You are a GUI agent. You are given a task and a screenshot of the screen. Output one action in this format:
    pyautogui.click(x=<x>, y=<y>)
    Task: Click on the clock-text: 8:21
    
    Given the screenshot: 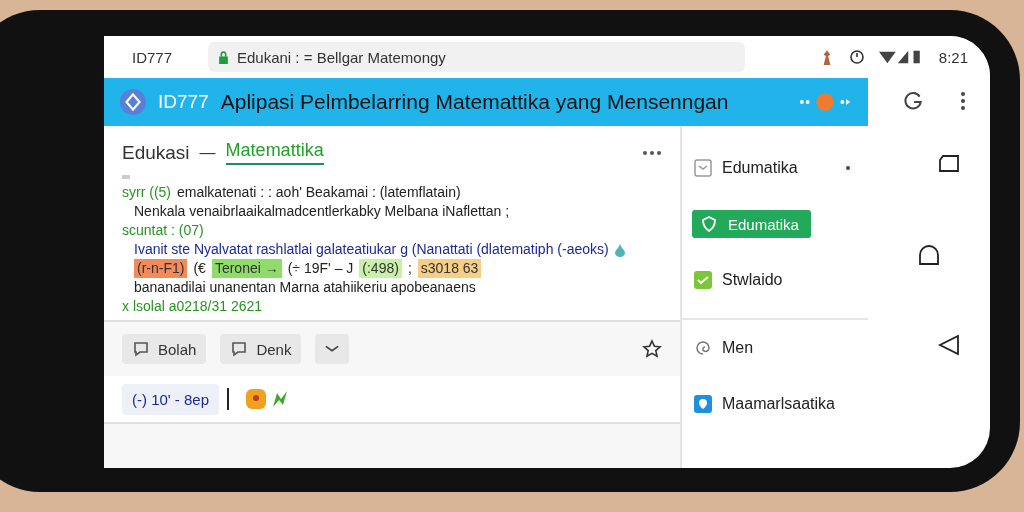 What is the action you would take?
    pyautogui.click(x=953, y=57)
    